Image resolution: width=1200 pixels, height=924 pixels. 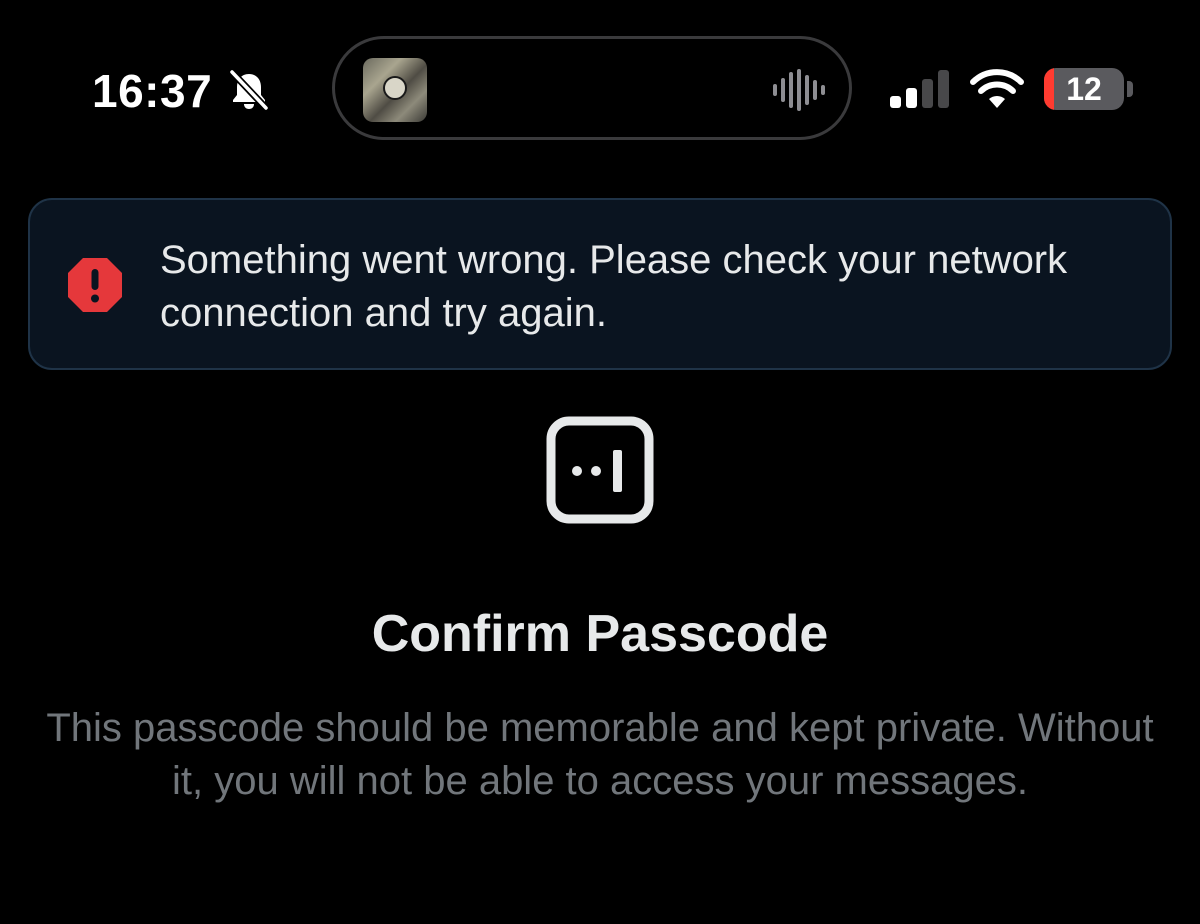 What do you see at coordinates (600, 634) in the screenshot?
I see `page-title: Confirm Passcode` at bounding box center [600, 634].